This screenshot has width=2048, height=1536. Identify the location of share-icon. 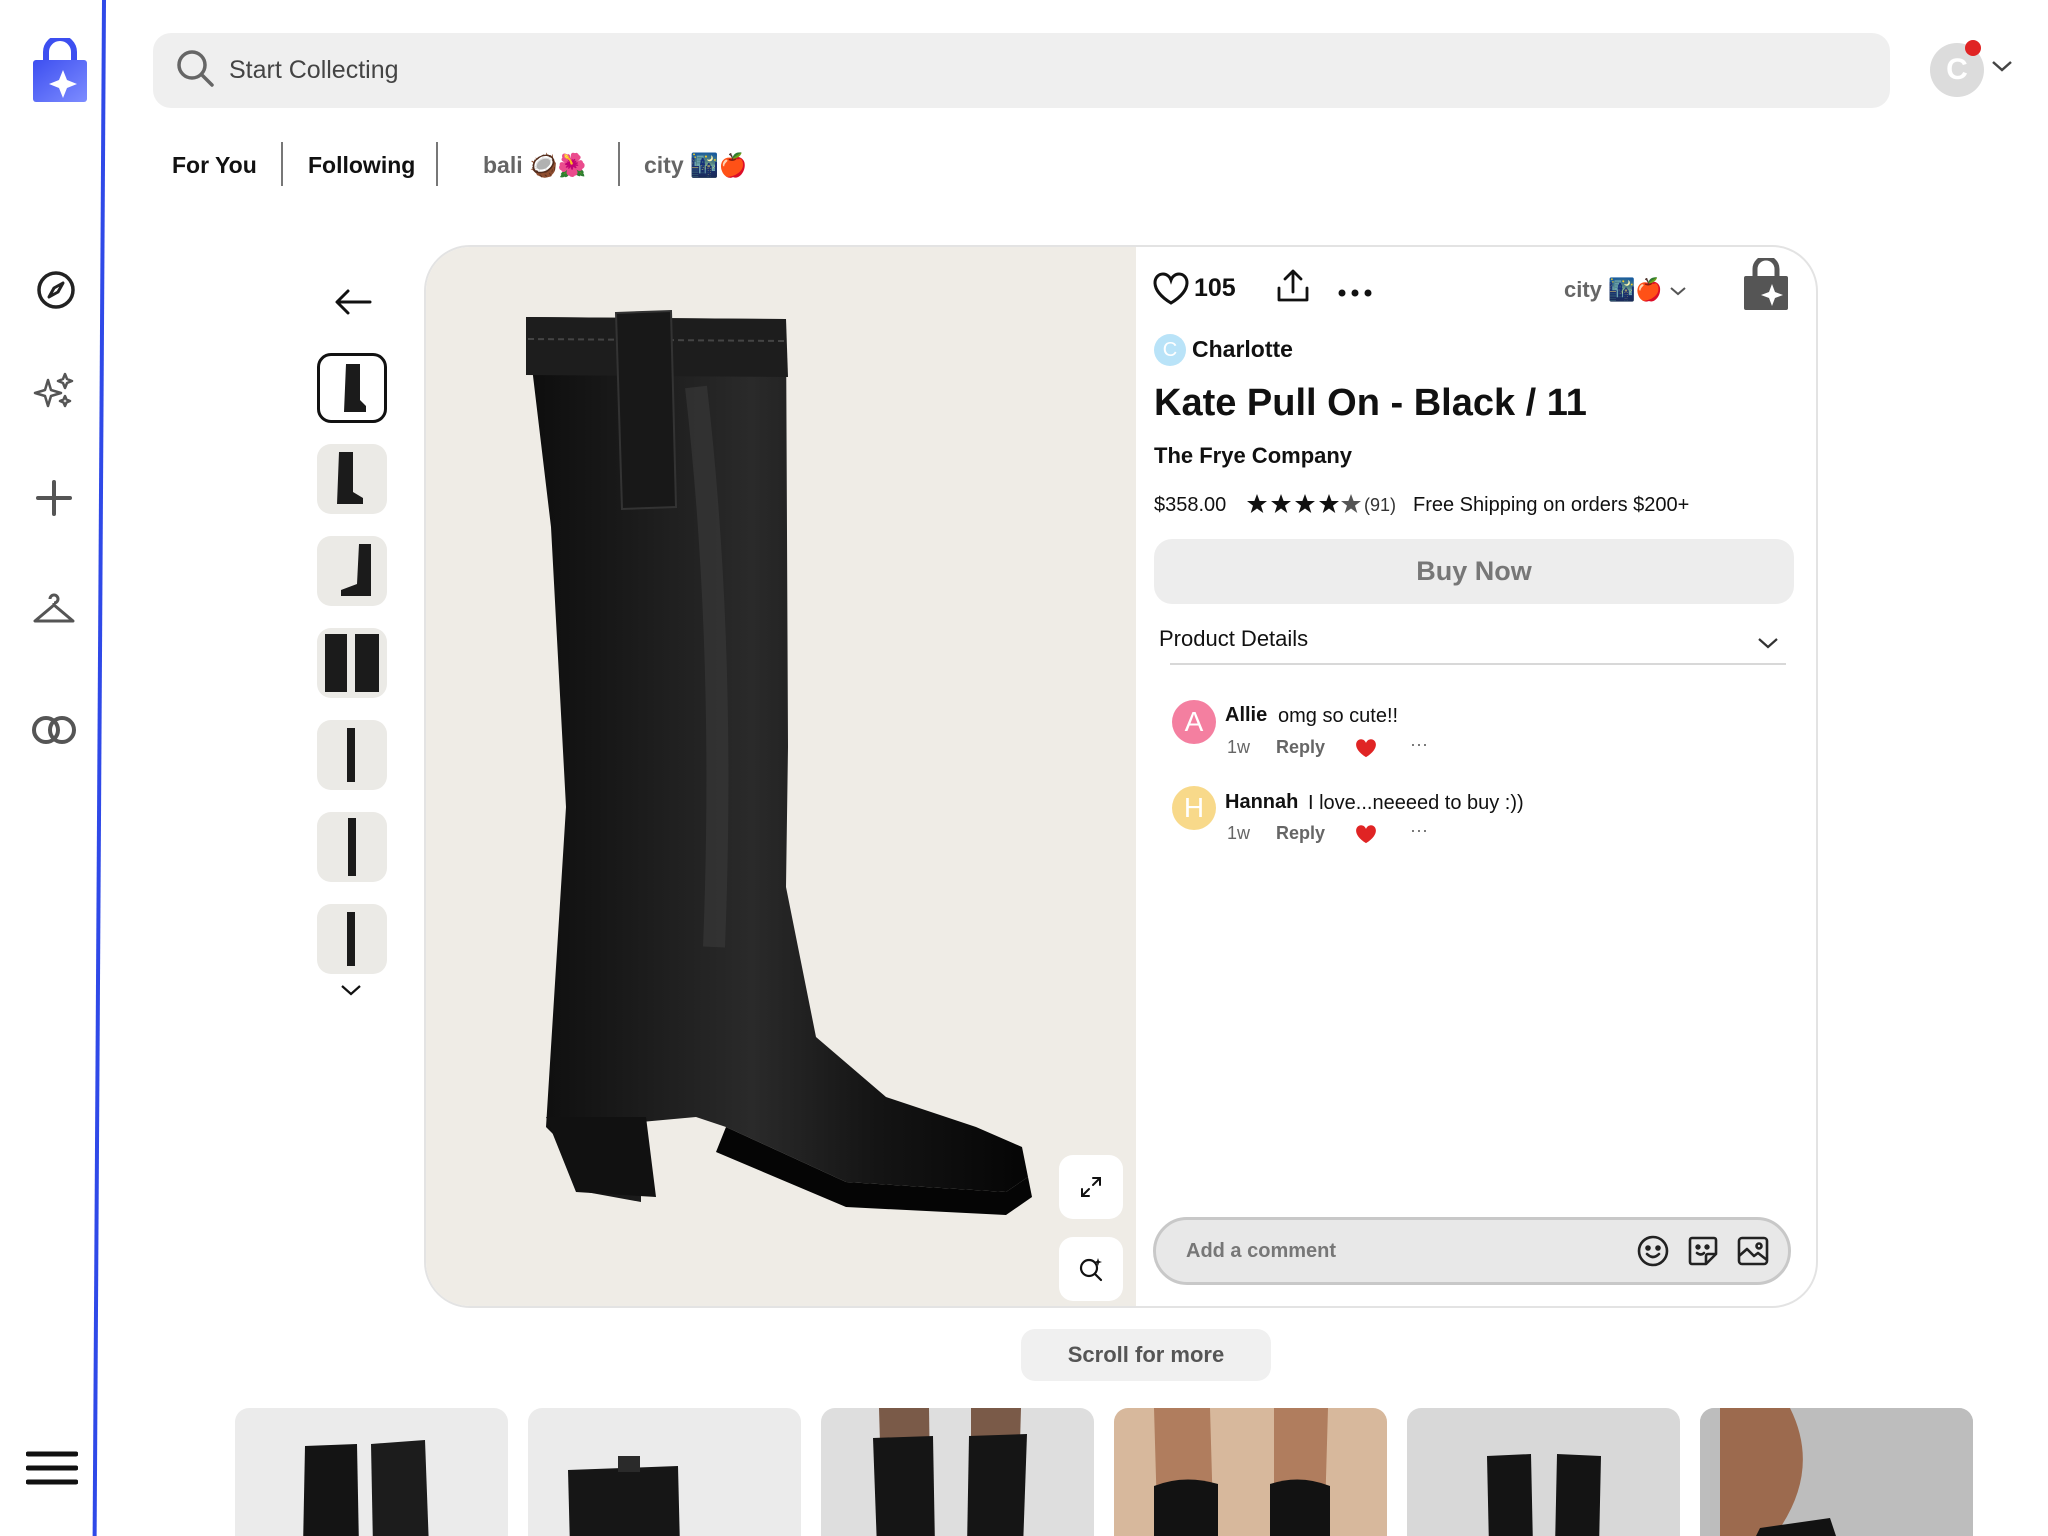
(1293, 288).